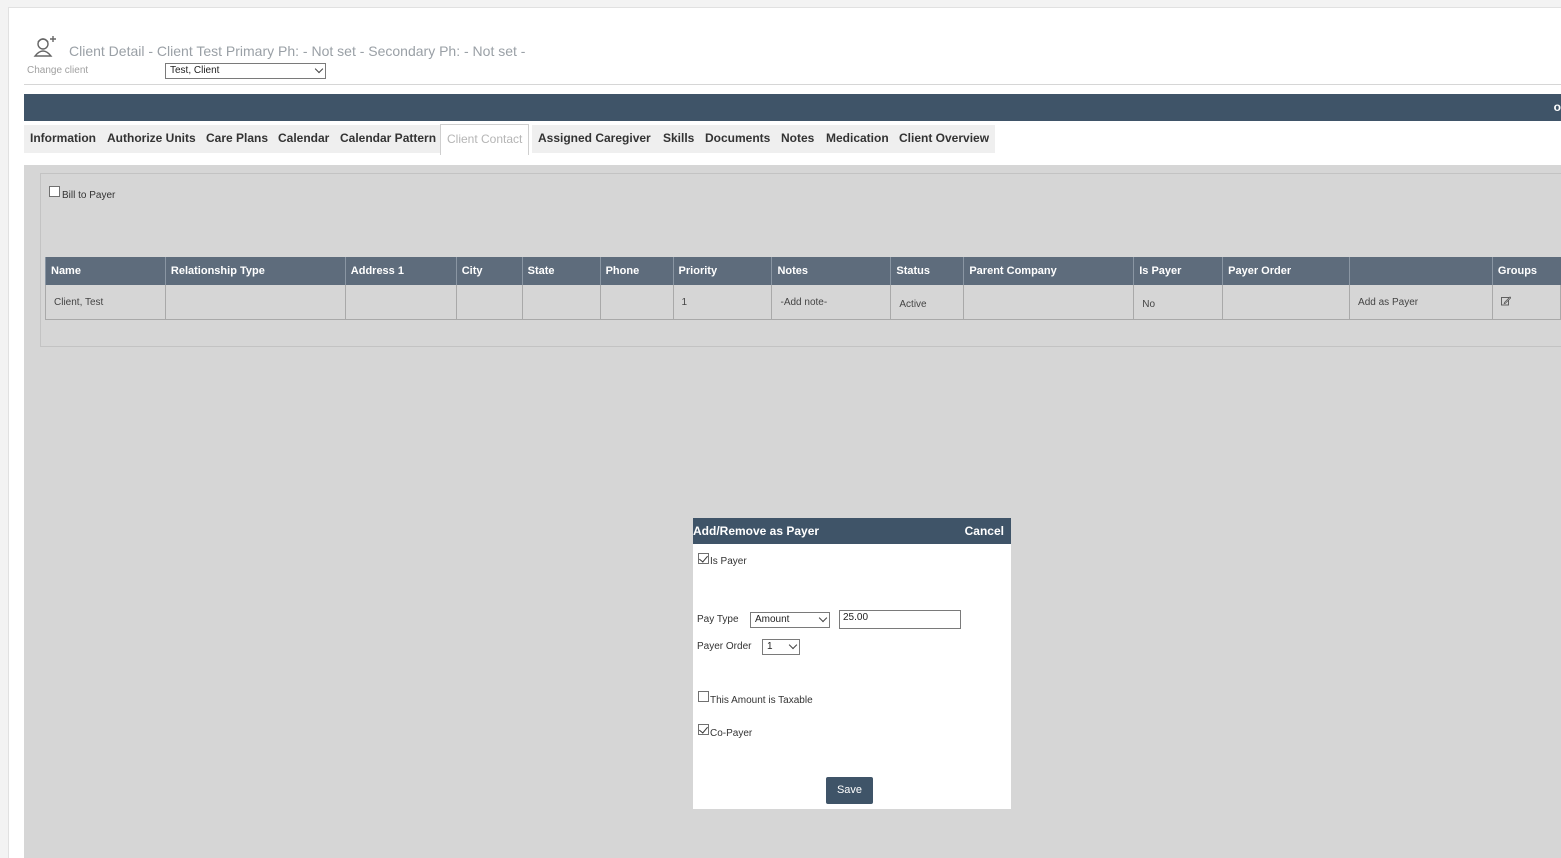 Image resolution: width=1561 pixels, height=858 pixels. What do you see at coordinates (772, 619) in the screenshot?
I see `pay-type-value: Amount` at bounding box center [772, 619].